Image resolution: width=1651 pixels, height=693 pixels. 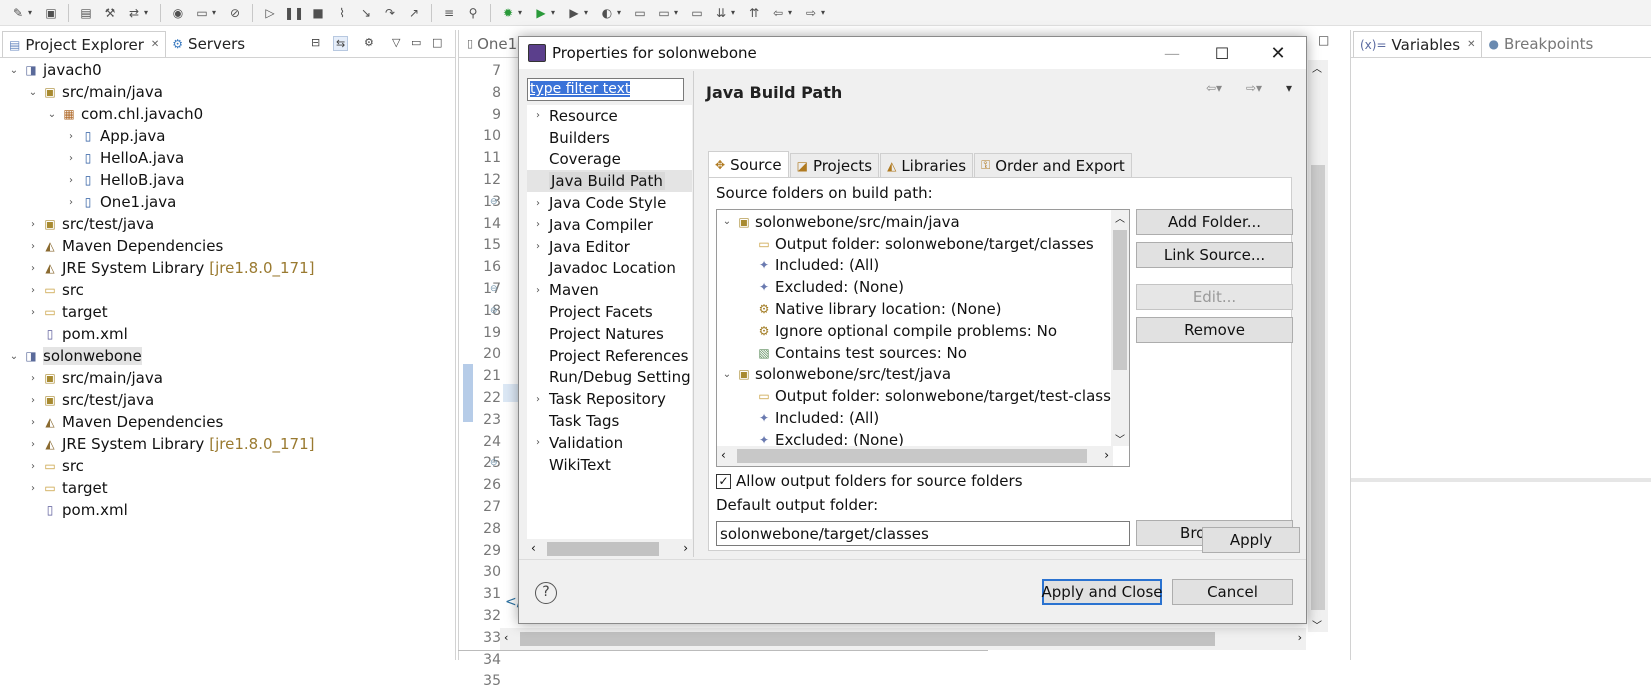 I want to click on tree-item: › ▯ HelloA.java, so click(x=227, y=158).